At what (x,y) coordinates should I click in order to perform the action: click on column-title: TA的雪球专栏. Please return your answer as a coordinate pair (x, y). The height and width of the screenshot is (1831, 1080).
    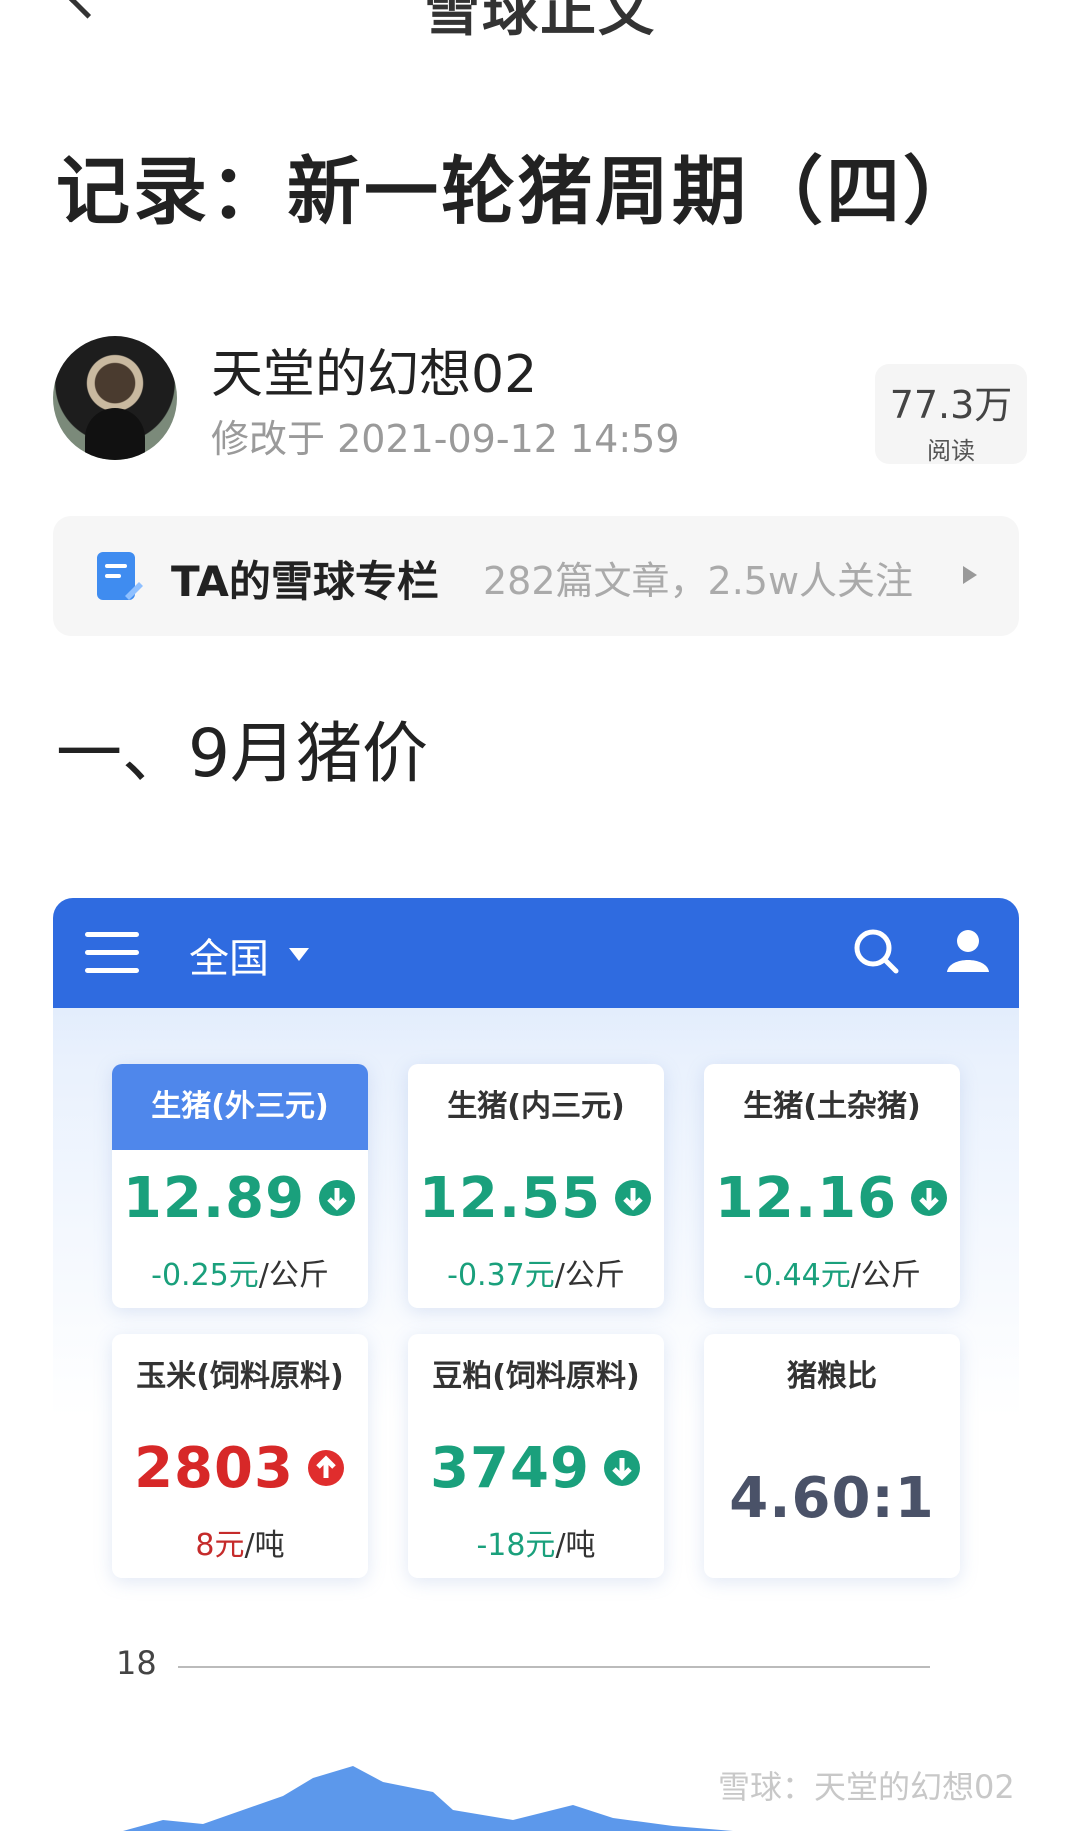
    Looking at the image, I should click on (305, 581).